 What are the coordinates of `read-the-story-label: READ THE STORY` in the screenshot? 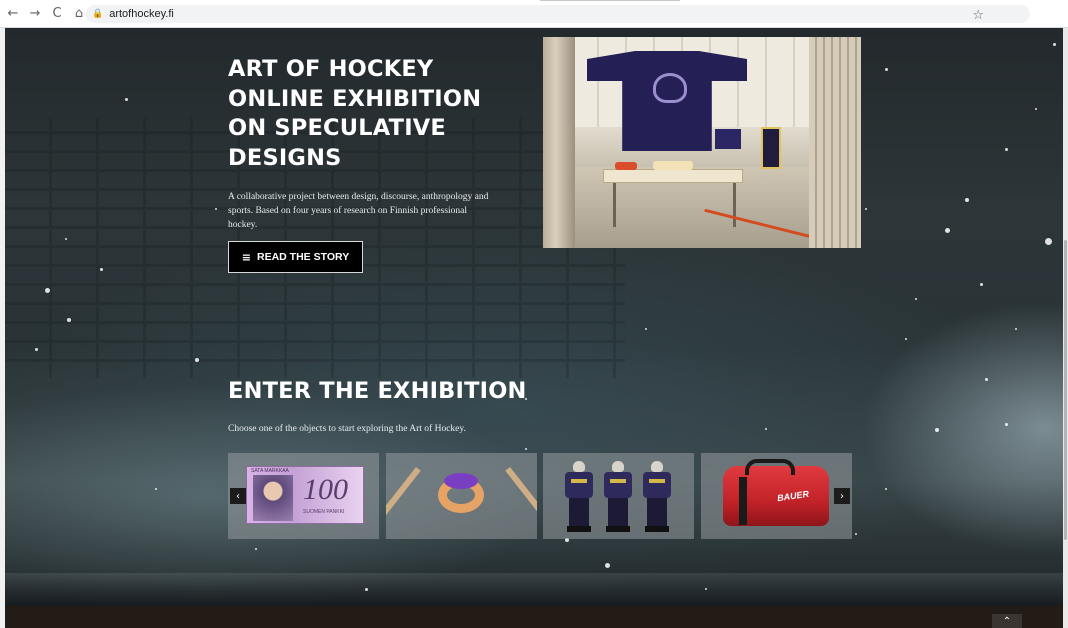 It's located at (303, 257).